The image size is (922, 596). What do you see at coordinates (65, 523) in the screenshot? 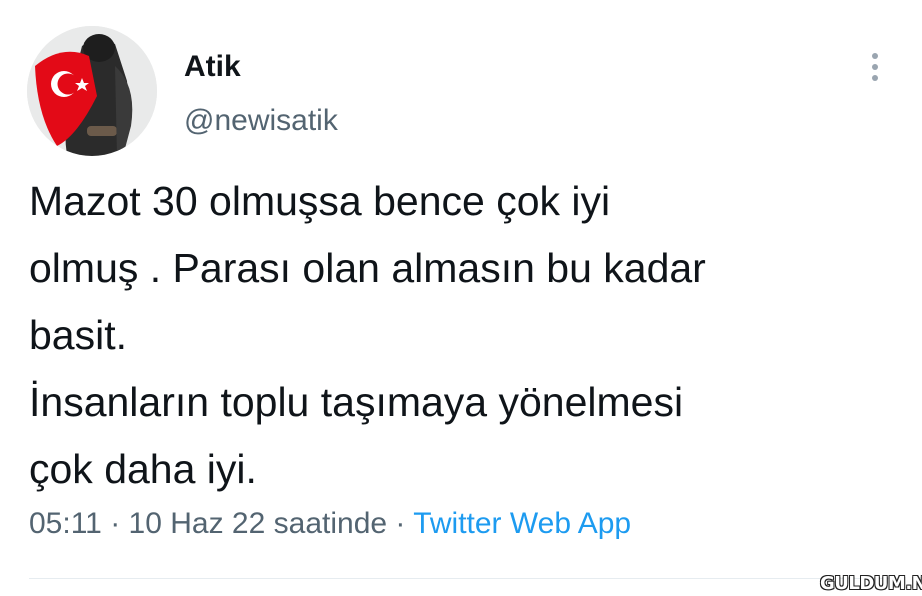
I see `tweet-time: 05:11` at bounding box center [65, 523].